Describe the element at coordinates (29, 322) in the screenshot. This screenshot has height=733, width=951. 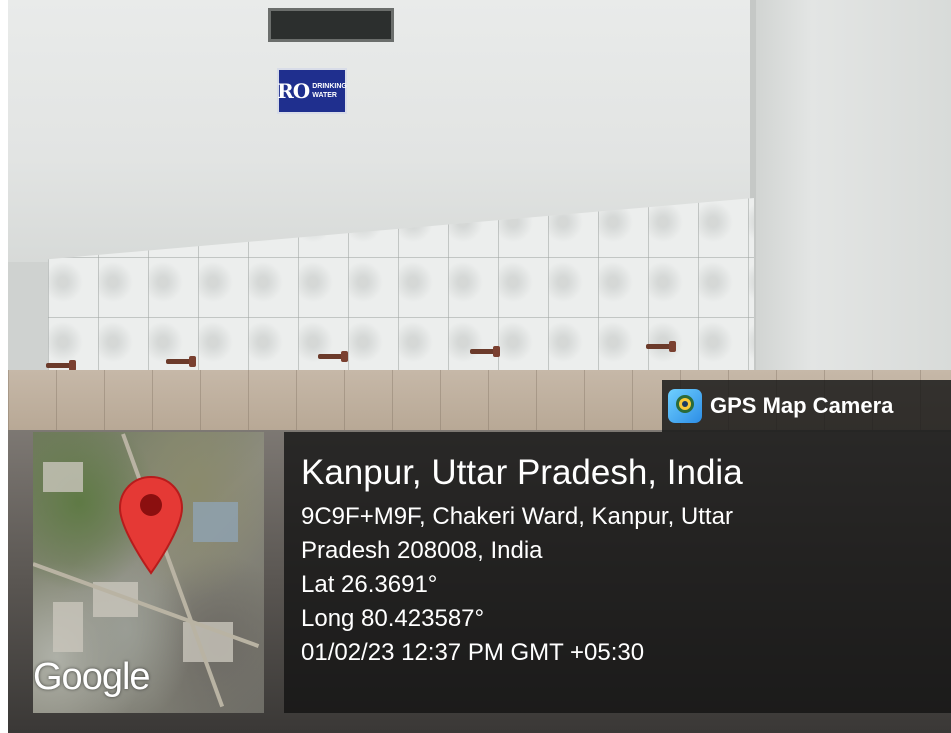
I see `wall-shadow-left` at that location.